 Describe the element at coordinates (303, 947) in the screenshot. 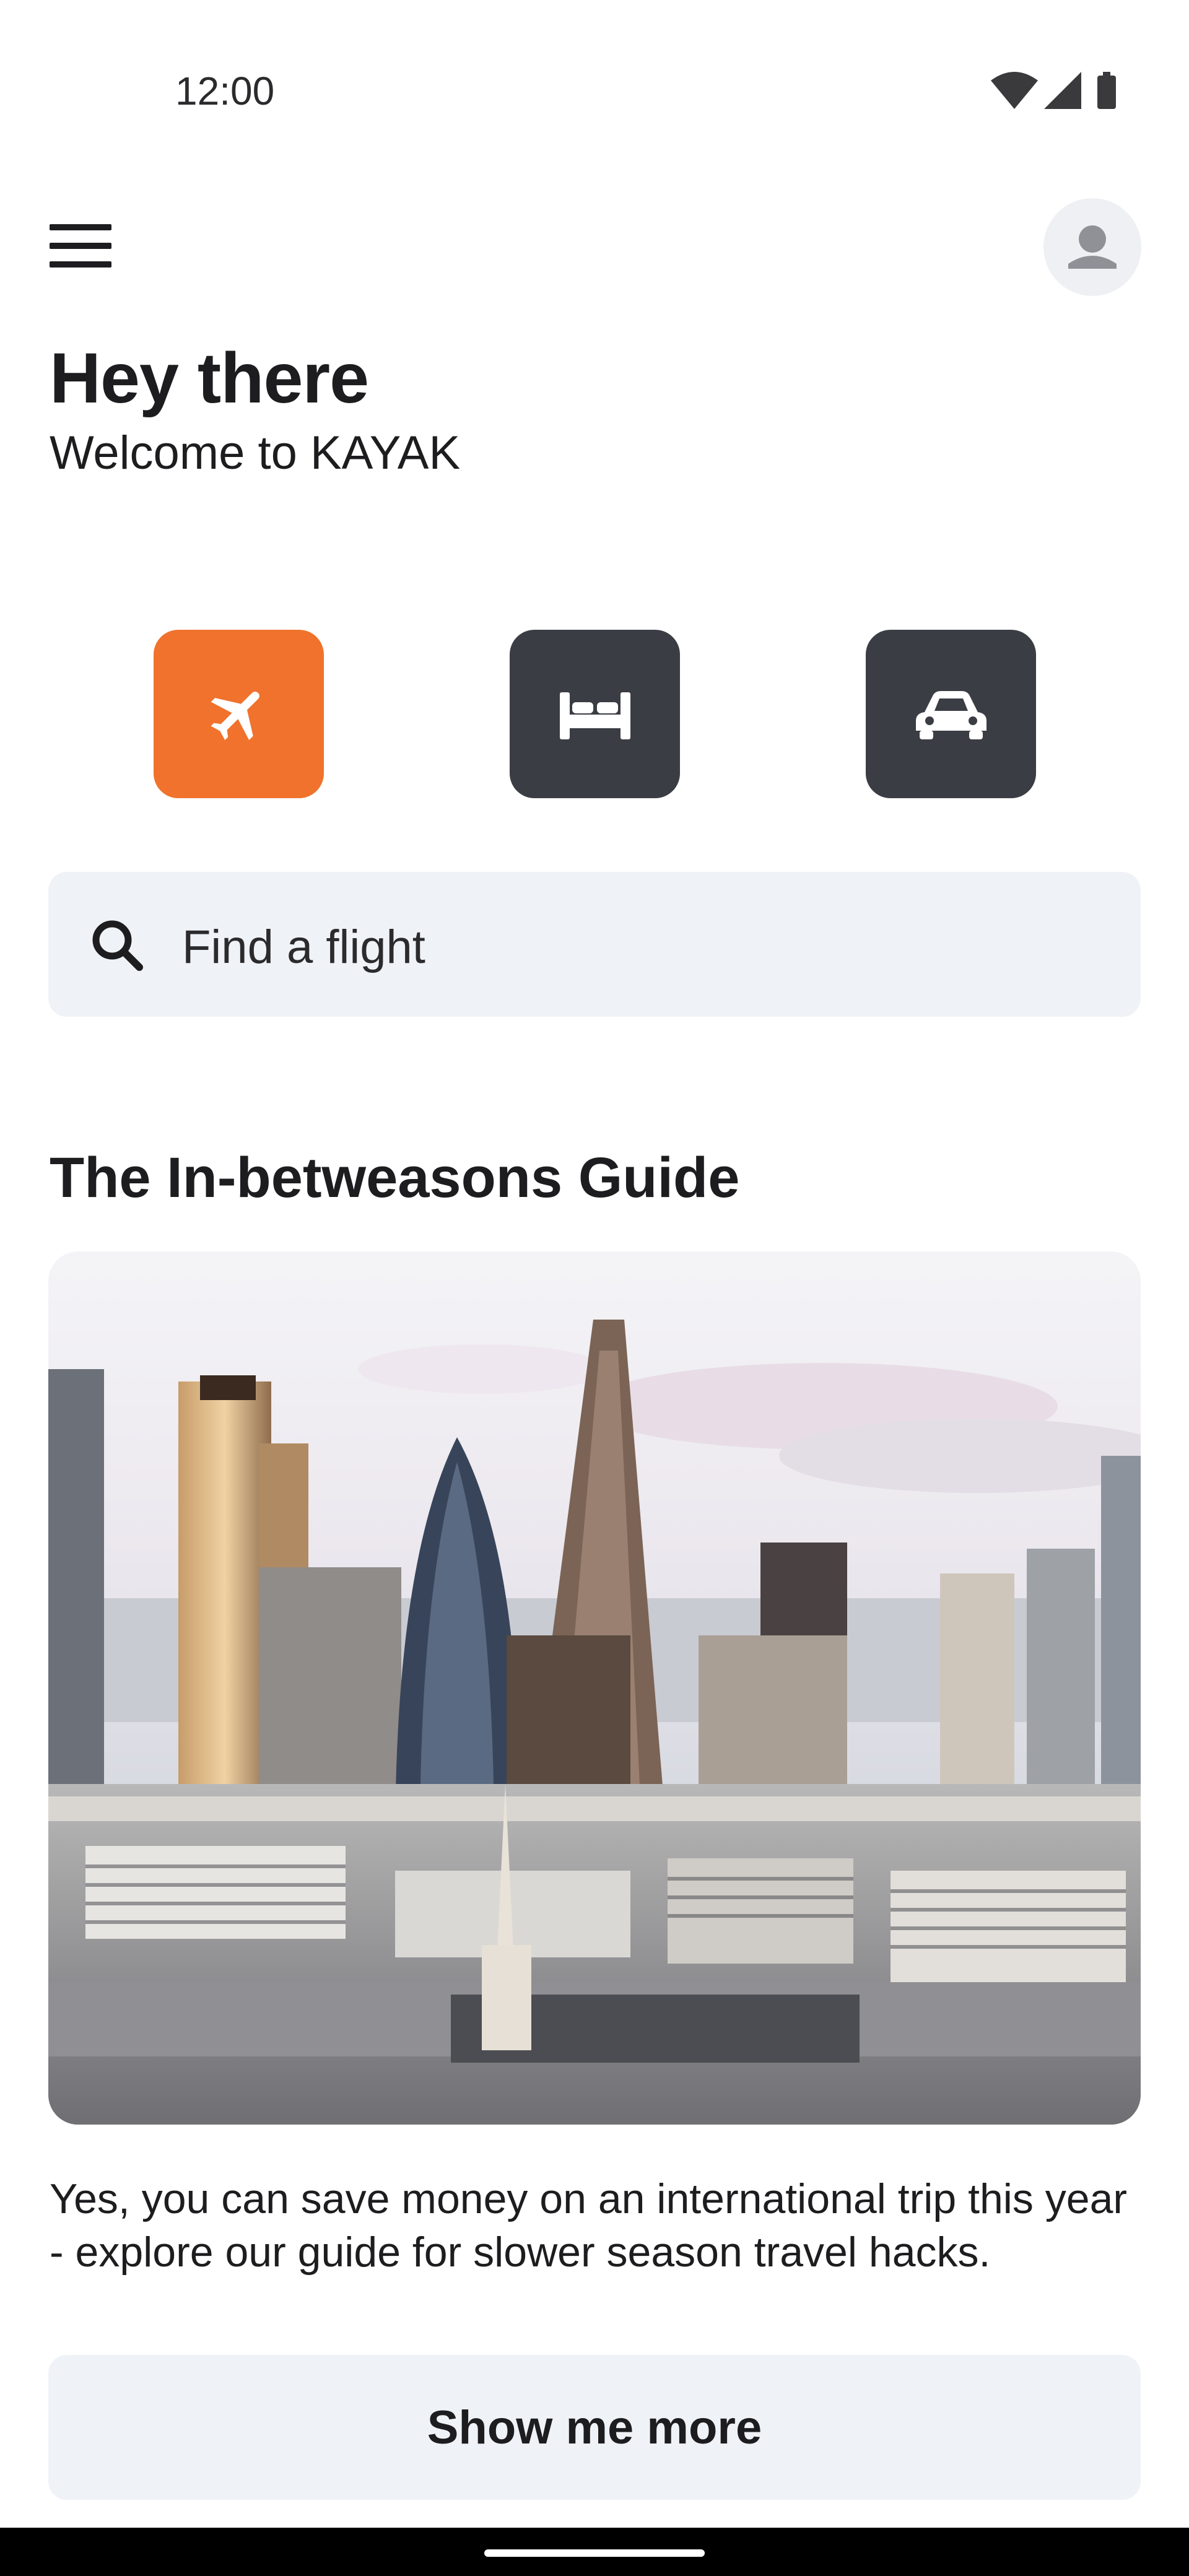

I see `search-placeholder: Find a flight` at that location.